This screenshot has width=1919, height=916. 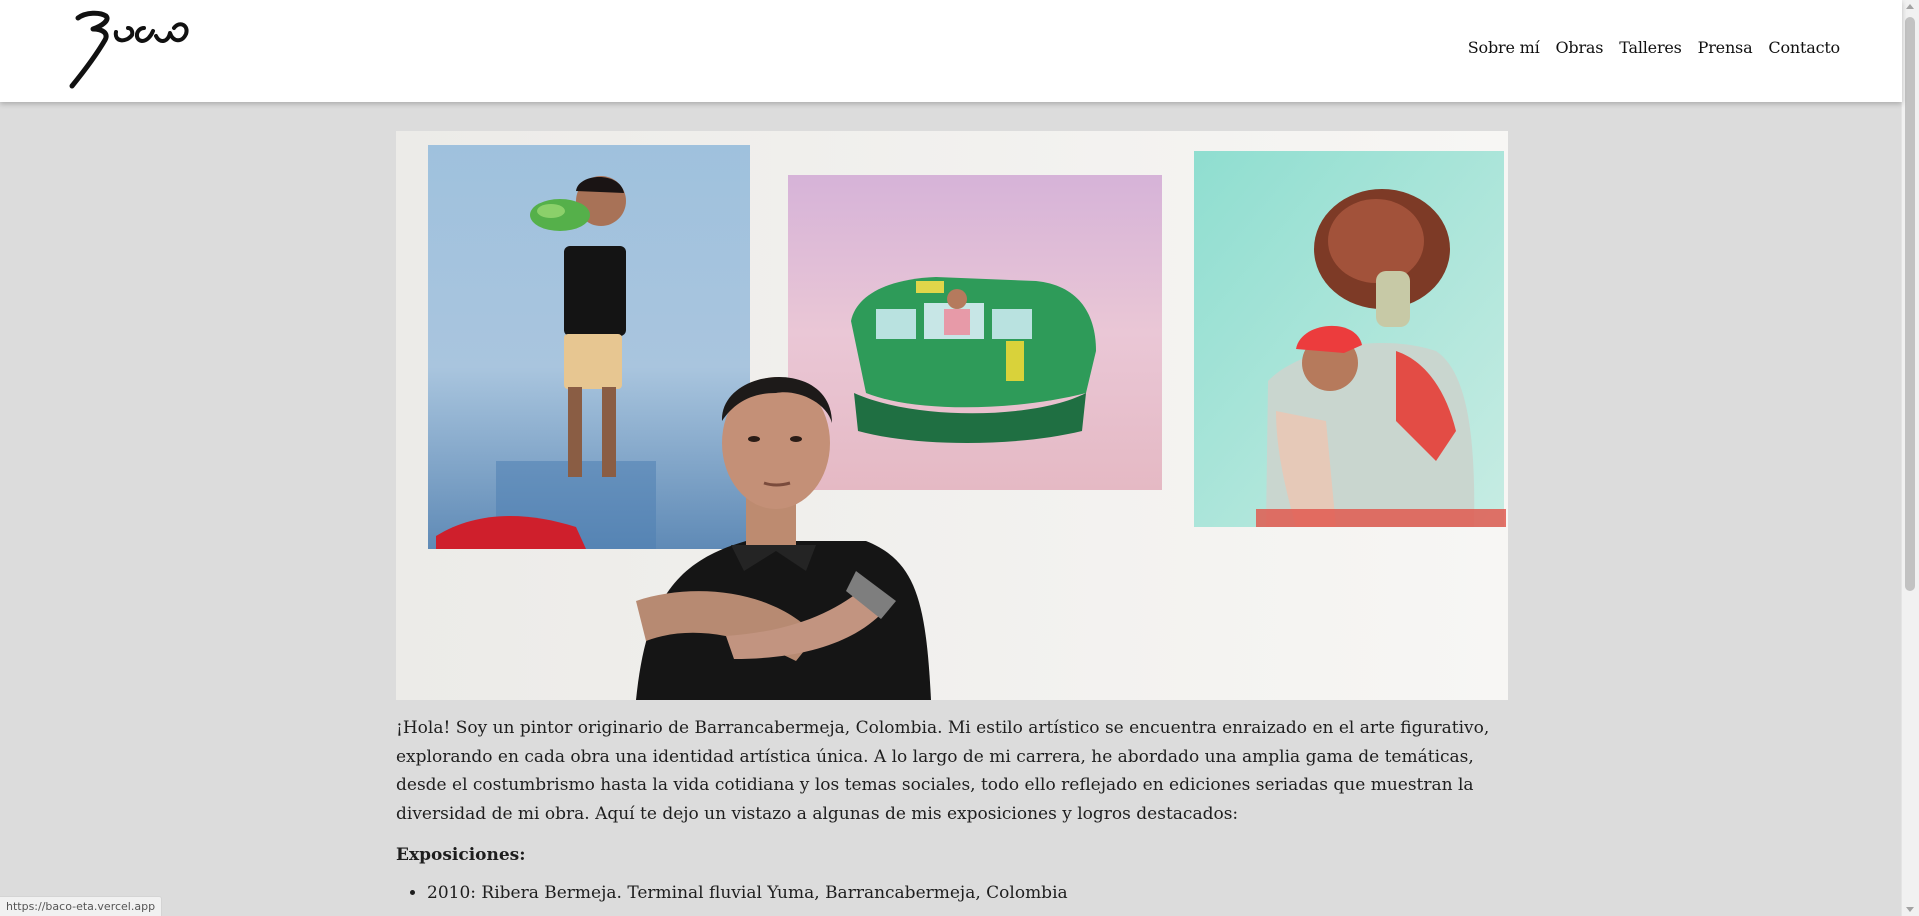 I want to click on logo-signature-icon, so click(x=129, y=49).